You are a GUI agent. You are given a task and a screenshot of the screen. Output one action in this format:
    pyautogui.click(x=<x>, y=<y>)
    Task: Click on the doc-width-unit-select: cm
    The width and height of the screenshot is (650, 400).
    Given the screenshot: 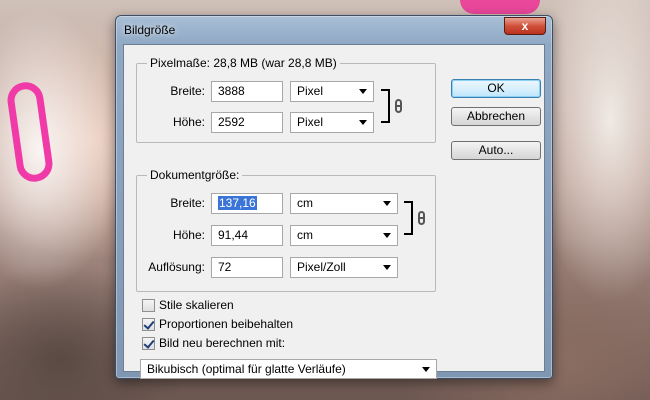 What is the action you would take?
    pyautogui.click(x=344, y=203)
    